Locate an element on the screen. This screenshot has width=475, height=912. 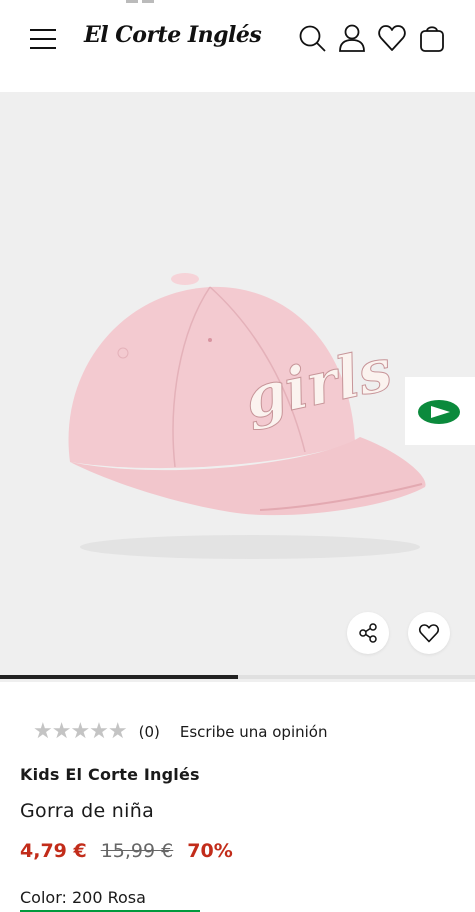
favorite-button is located at coordinates (429, 633).